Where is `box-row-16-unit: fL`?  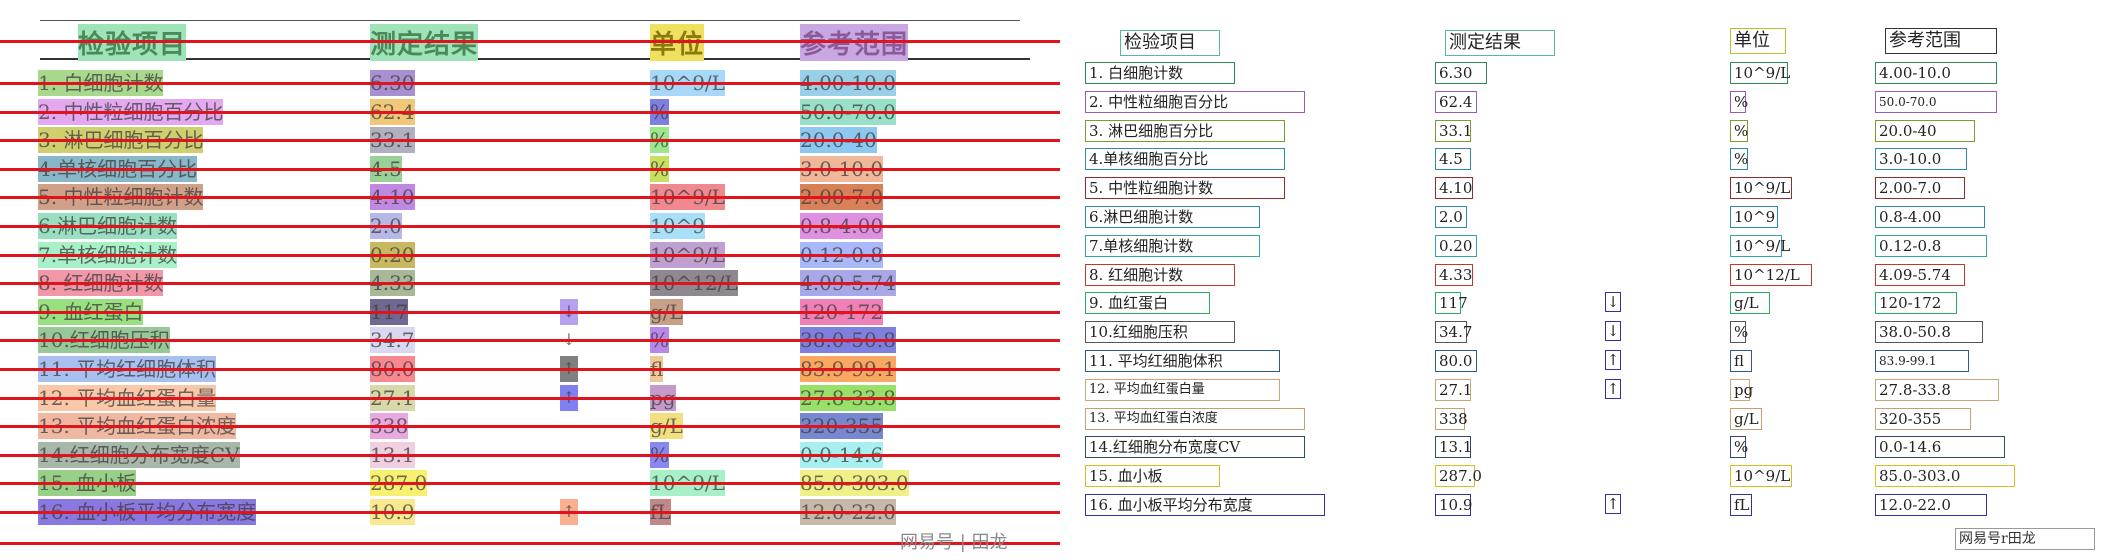 box-row-16-unit: fL is located at coordinates (1741, 505).